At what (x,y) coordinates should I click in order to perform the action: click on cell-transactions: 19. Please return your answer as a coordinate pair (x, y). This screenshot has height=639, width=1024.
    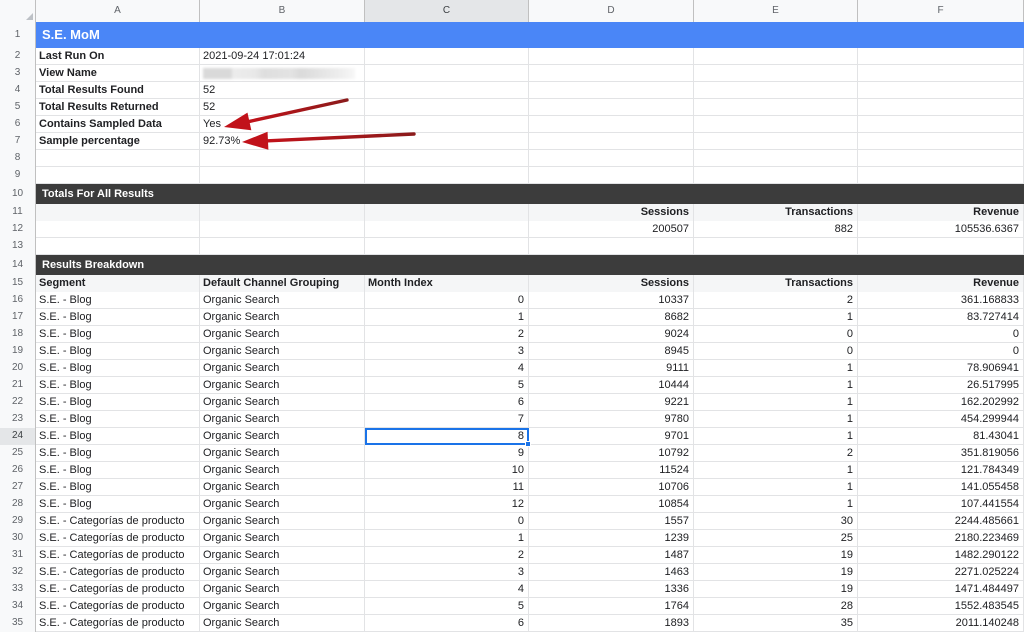
    Looking at the image, I should click on (776, 572).